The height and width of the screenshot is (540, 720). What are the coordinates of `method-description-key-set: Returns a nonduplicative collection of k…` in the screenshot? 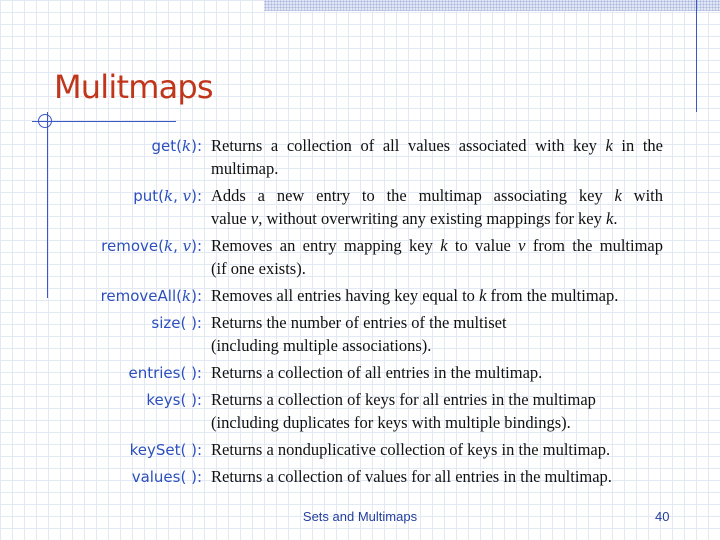 It's located at (411, 449).